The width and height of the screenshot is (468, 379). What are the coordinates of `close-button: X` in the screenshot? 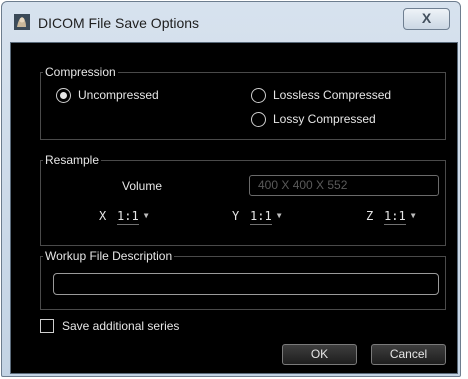 It's located at (426, 19).